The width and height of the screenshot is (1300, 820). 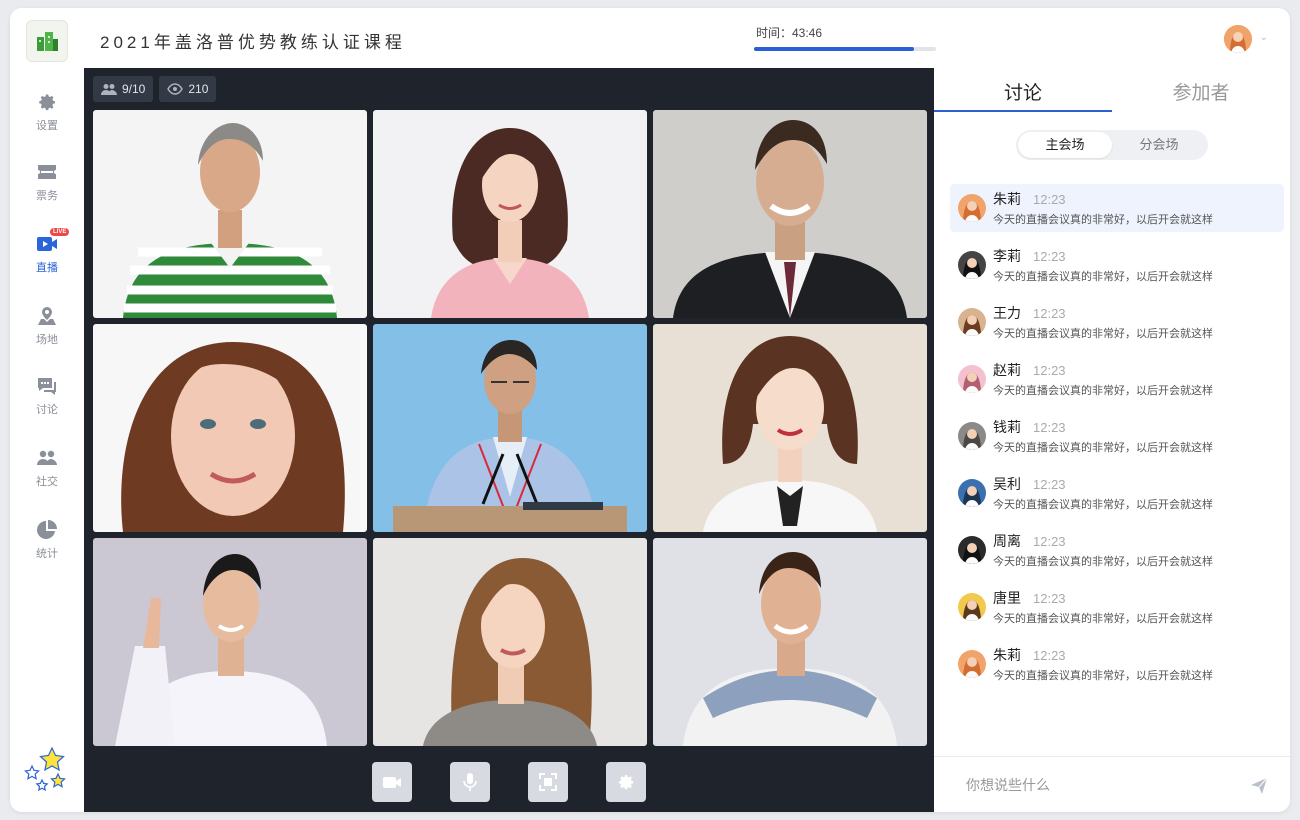 I want to click on message-item: 唐里 12:23 今天的直播会议真的非常好，以后开会就这样, so click(x=1117, y=607).